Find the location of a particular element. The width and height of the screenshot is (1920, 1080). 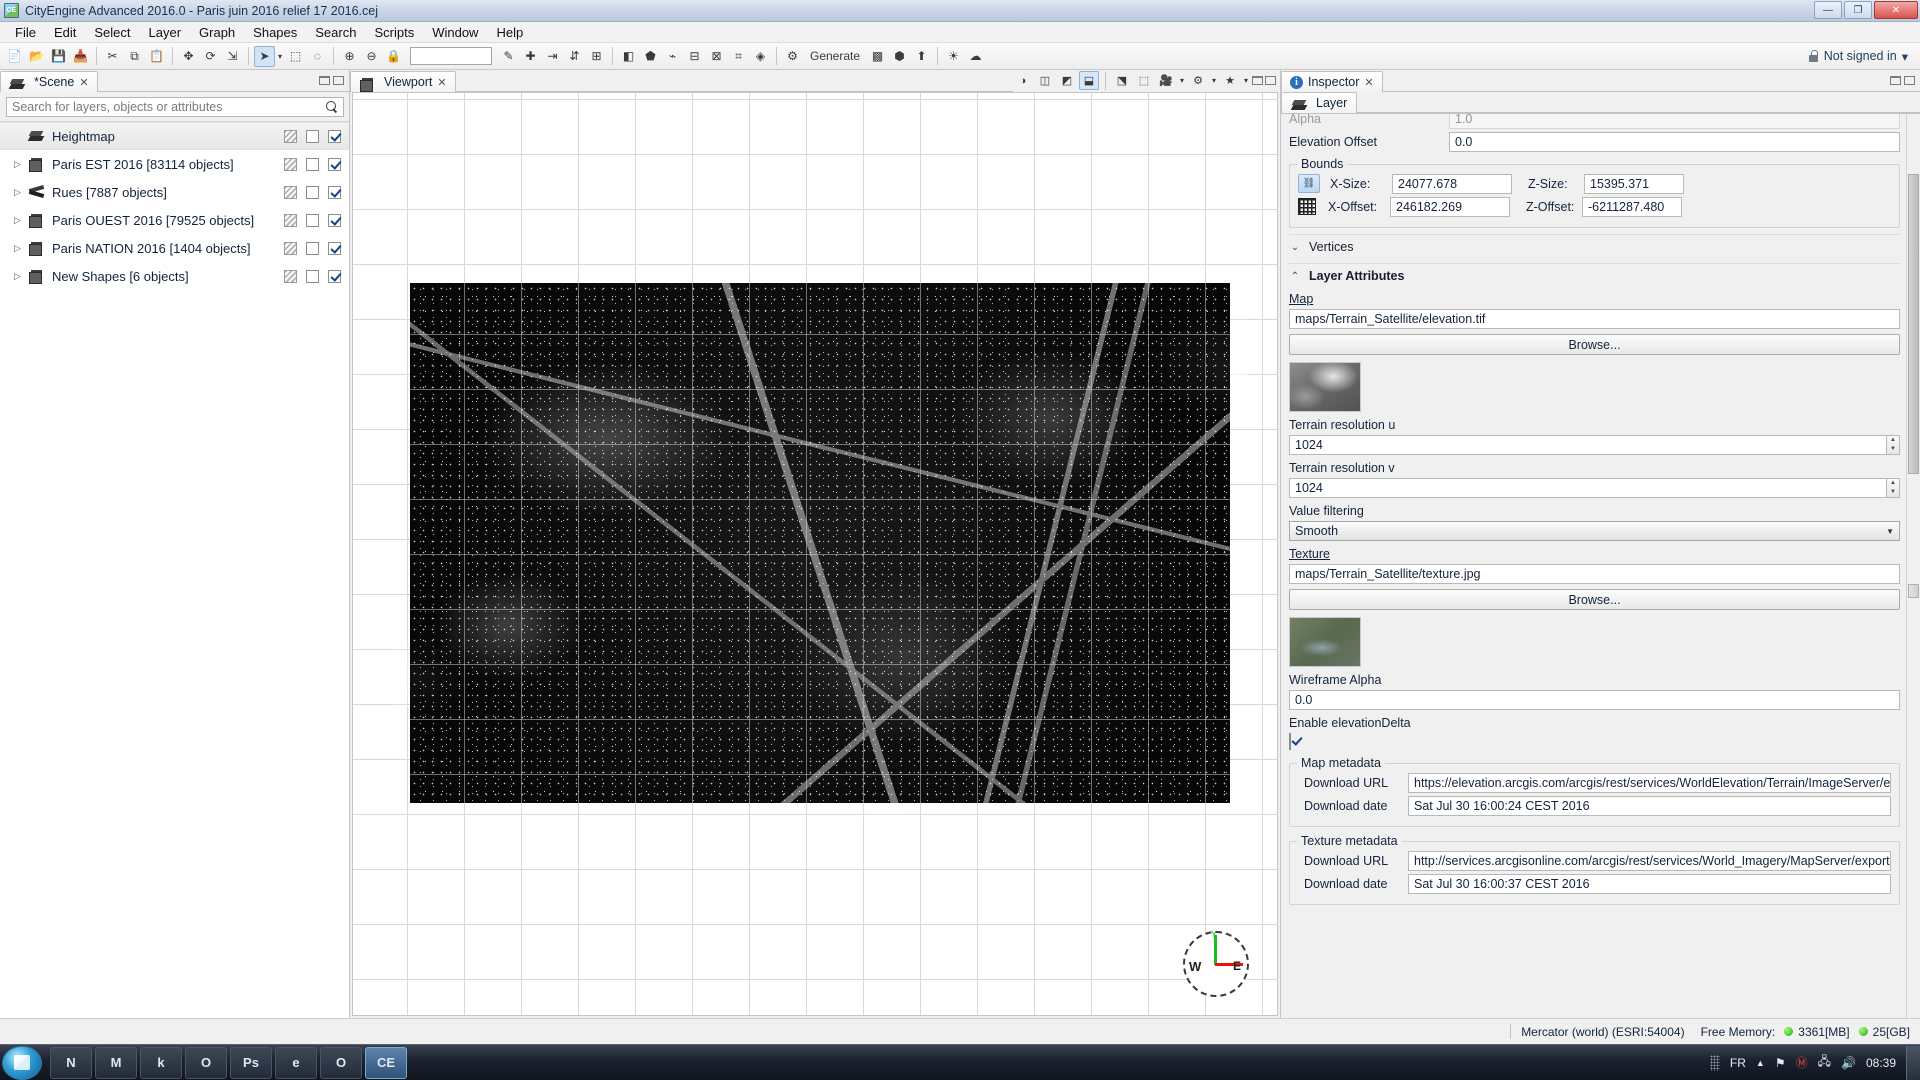

search-input: Search for layers, objects or attributes is located at coordinates (175, 107).